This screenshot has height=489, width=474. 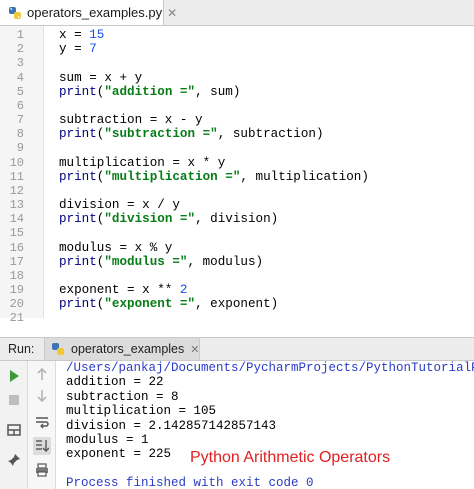 What do you see at coordinates (123, 290) in the screenshot?
I see `code-text: exponent = x ** 2` at bounding box center [123, 290].